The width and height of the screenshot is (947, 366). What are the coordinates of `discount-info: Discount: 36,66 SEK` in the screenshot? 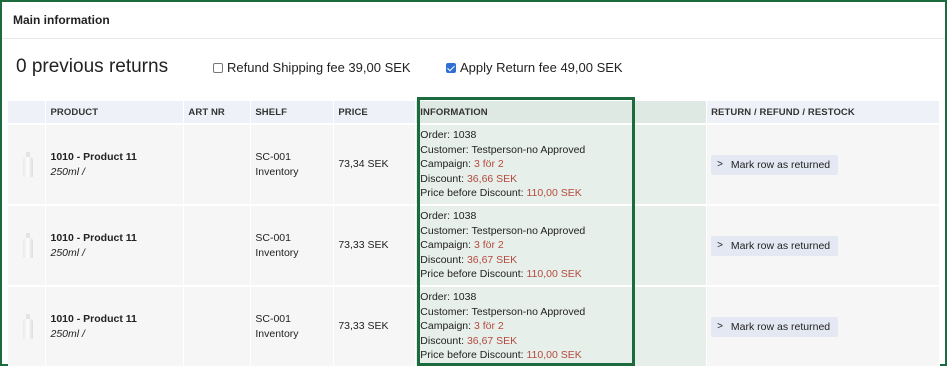 It's located at (561, 179).